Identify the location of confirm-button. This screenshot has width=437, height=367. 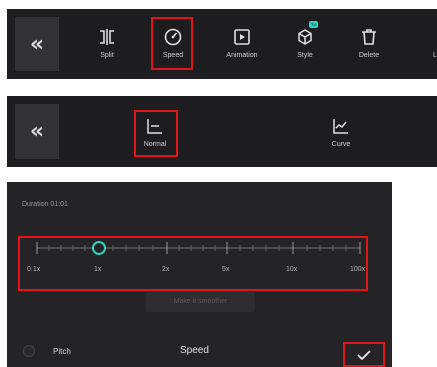
(364, 354).